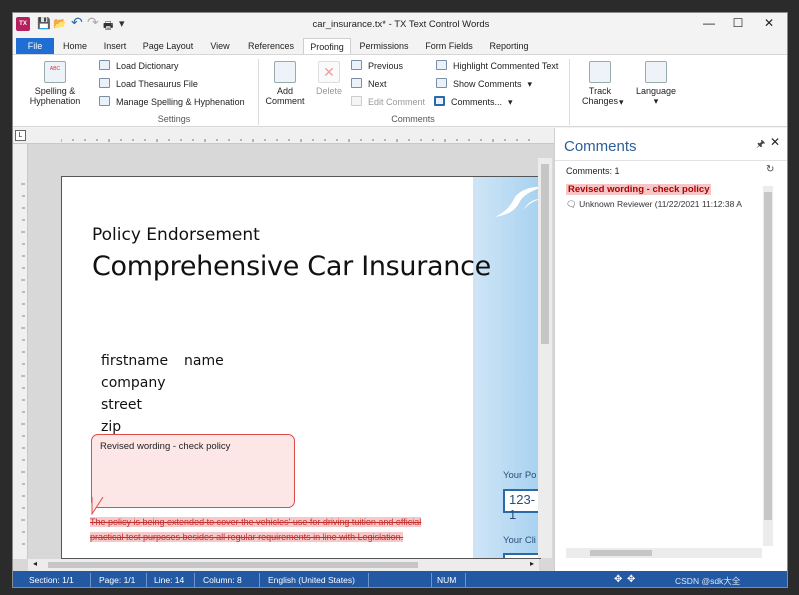 The height and width of the screenshot is (595, 799). Describe the element at coordinates (384, 46) in the screenshot. I see `tab-permissions: Permissions` at that location.